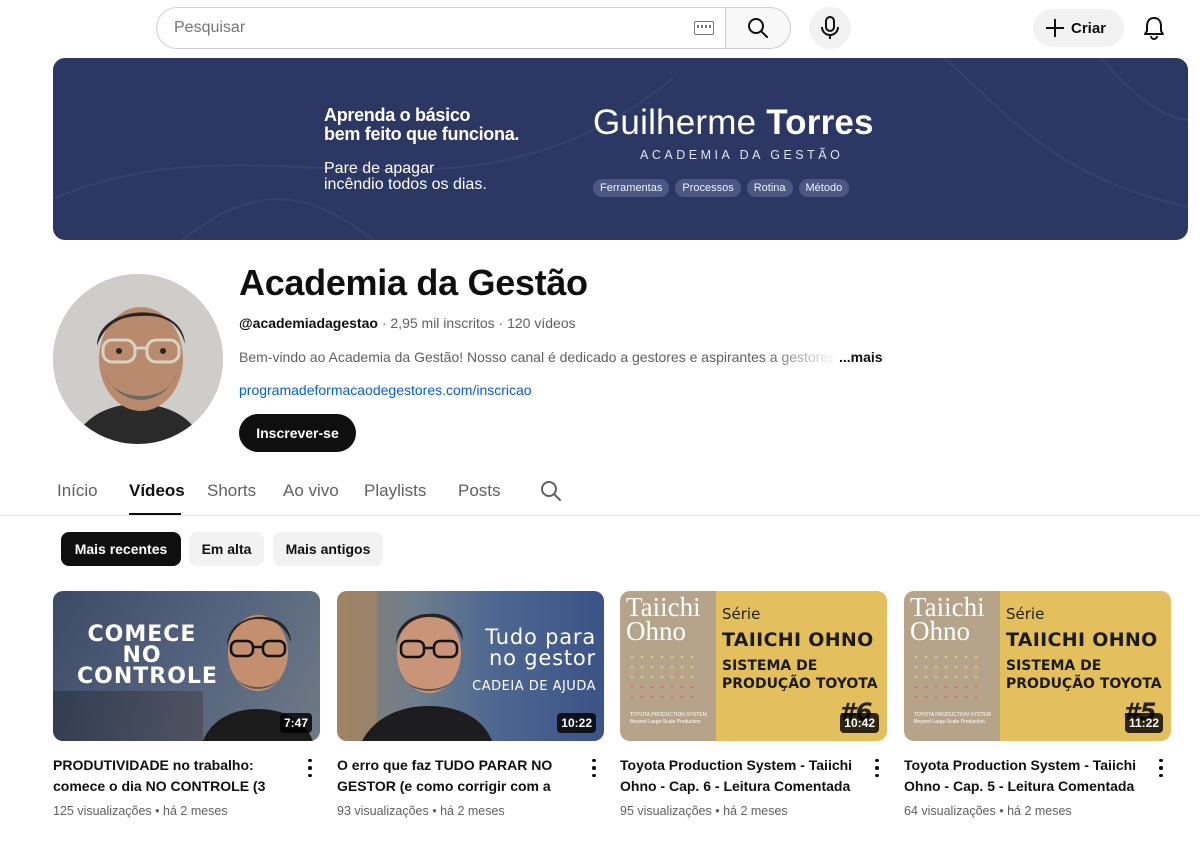  I want to click on series-label: Série, so click(741, 614).